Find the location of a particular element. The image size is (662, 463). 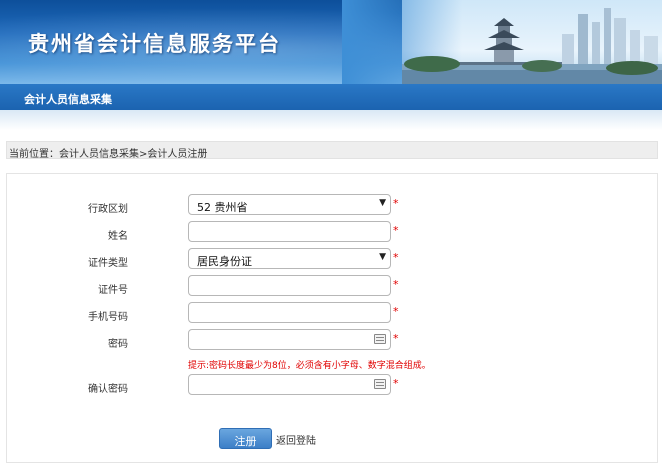

confirm-password-label: 确认密码 is located at coordinates (108, 389).